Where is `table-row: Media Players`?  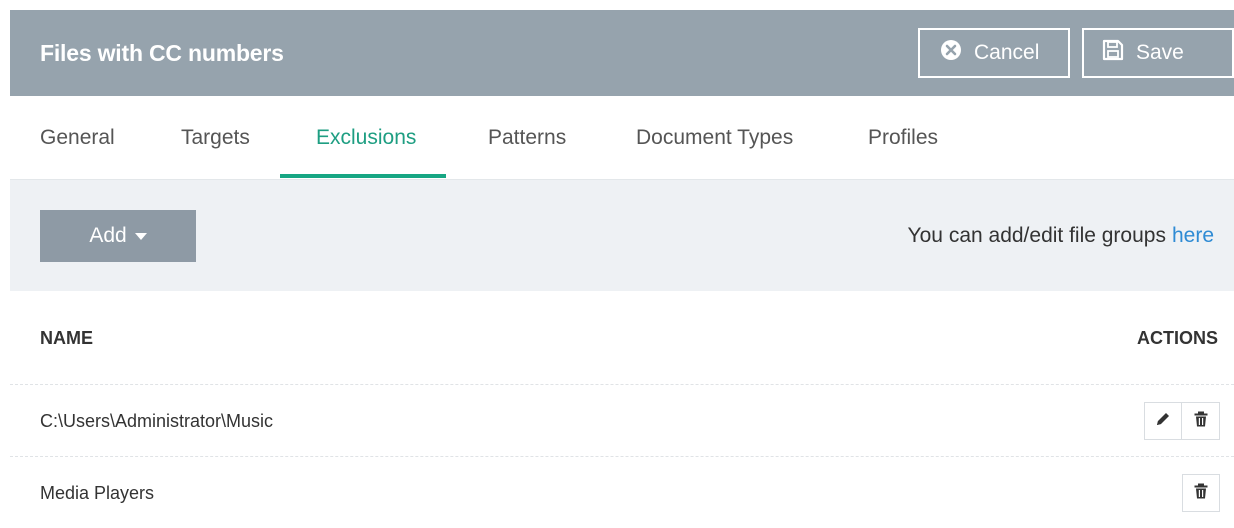 table-row: Media Players is located at coordinates (622, 492).